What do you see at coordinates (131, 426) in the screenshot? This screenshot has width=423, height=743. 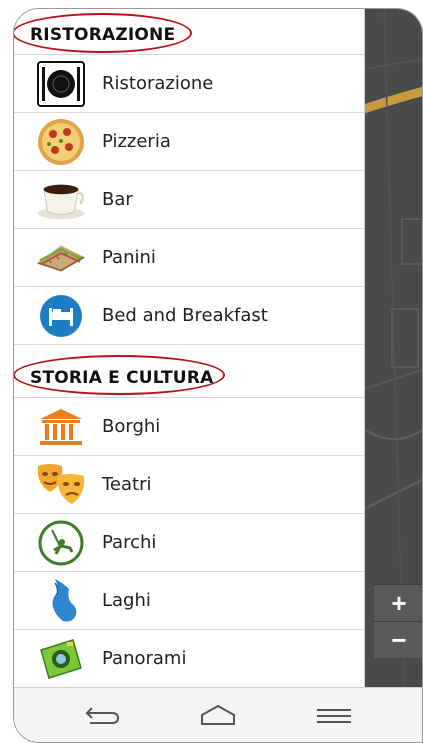 I see `list-item-label: Borghi` at bounding box center [131, 426].